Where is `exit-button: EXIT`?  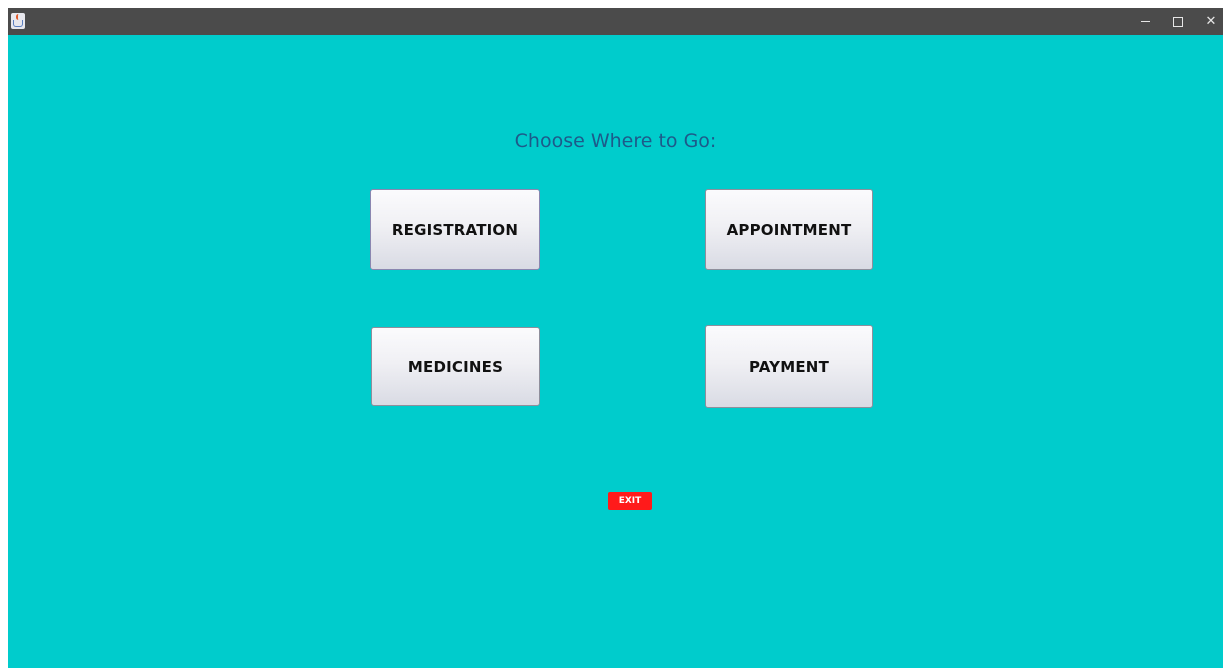
exit-button: EXIT is located at coordinates (630, 501).